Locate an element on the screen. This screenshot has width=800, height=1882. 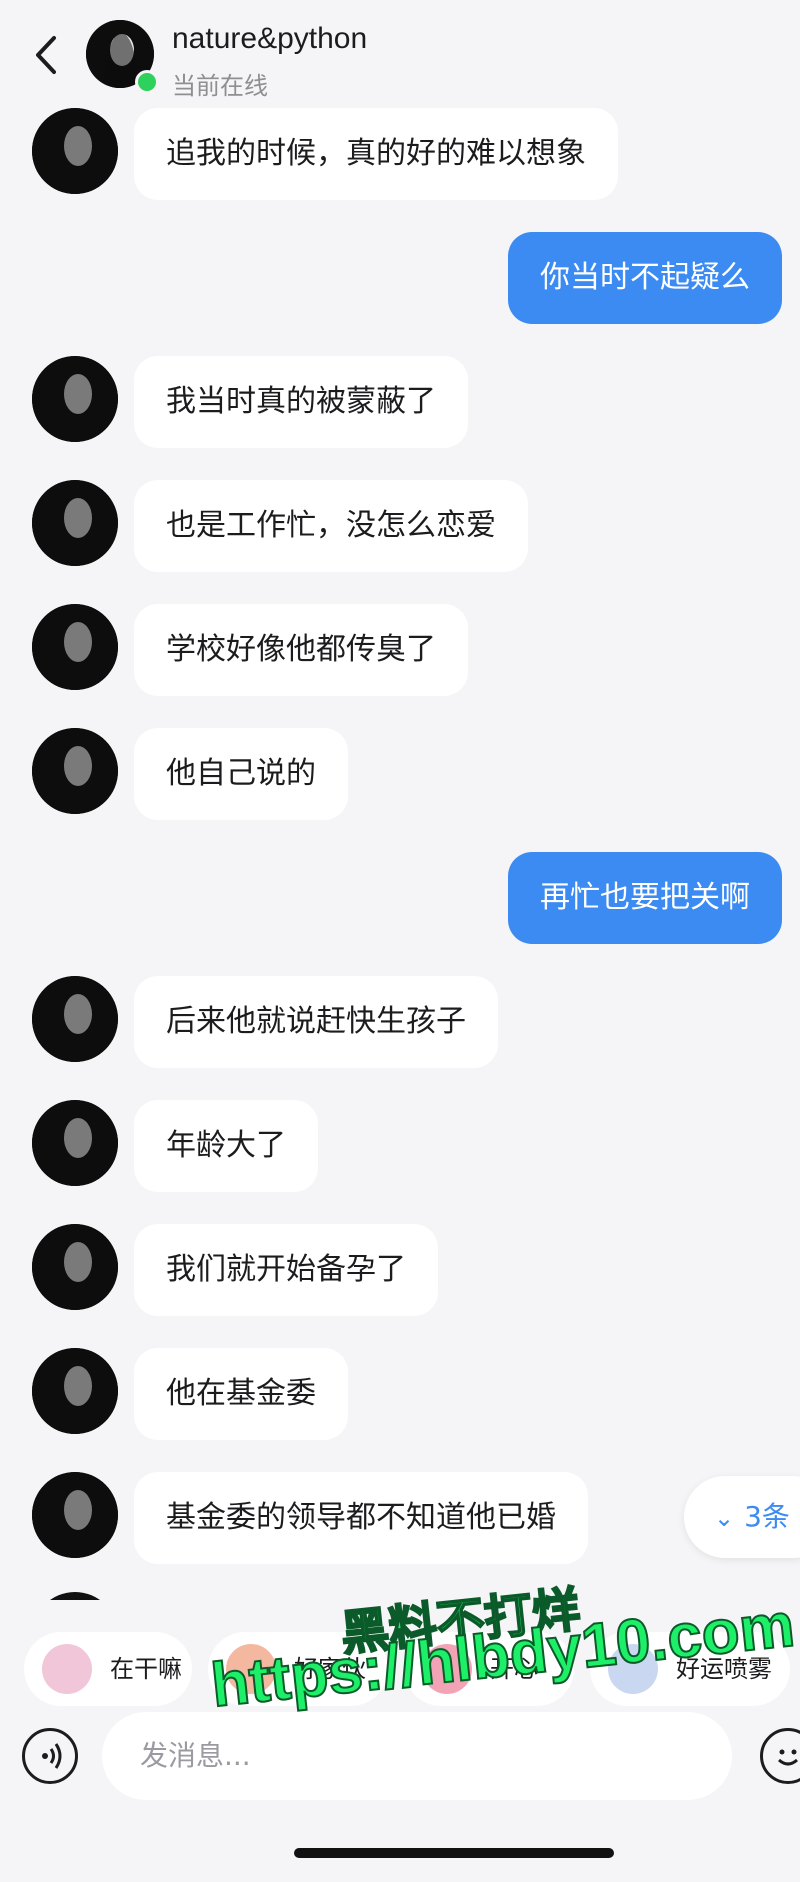
quick-reply-chip: 好家伙 is located at coordinates (298, 1669).